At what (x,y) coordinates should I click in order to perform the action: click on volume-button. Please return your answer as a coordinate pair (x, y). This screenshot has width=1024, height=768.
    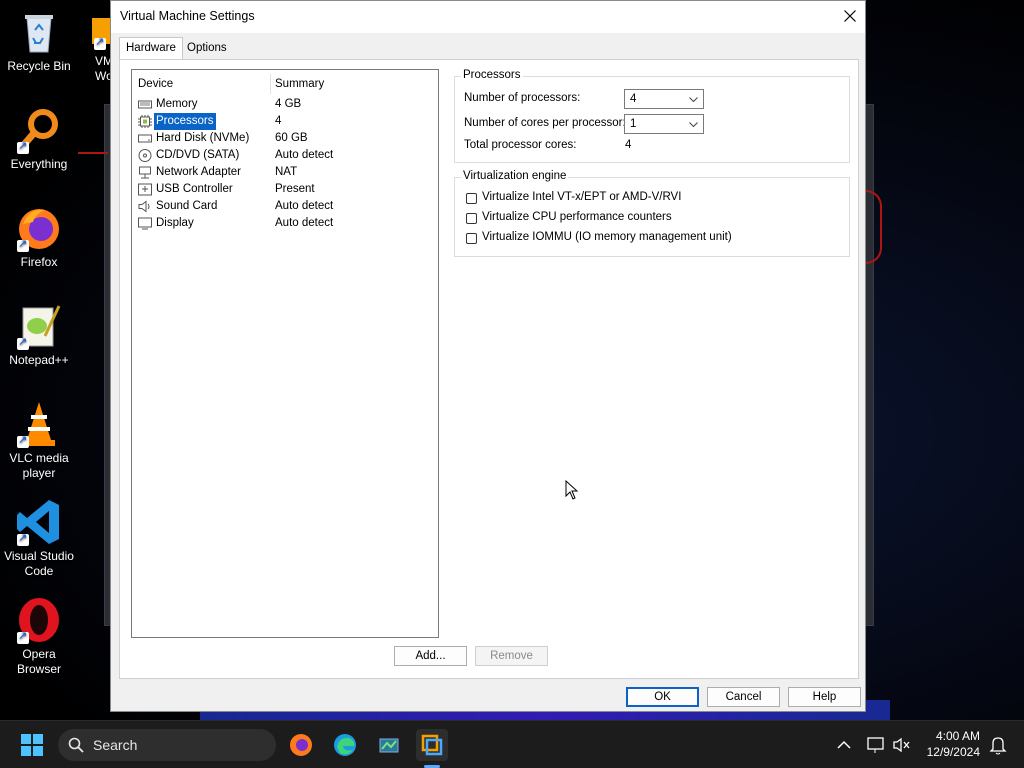
    Looking at the image, I should click on (902, 745).